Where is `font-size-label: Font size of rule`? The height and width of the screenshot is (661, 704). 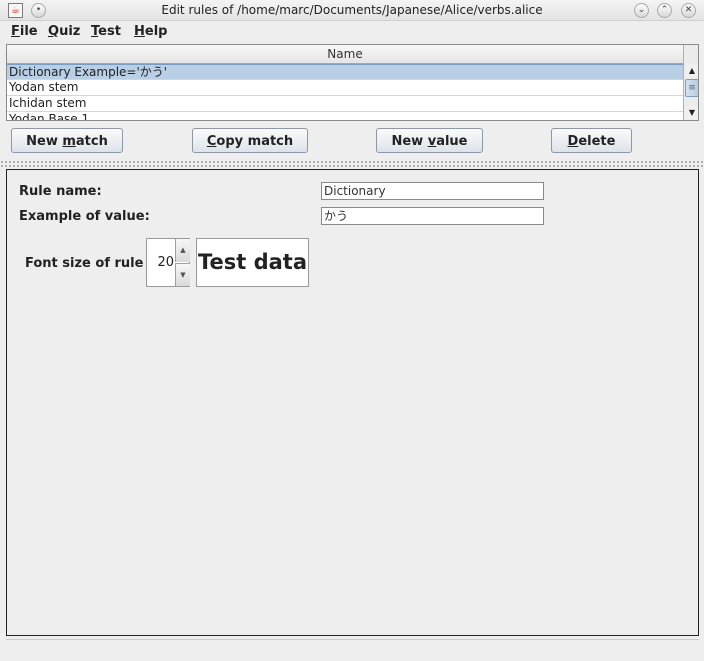
font-size-label: Font size of rule is located at coordinates (84, 263).